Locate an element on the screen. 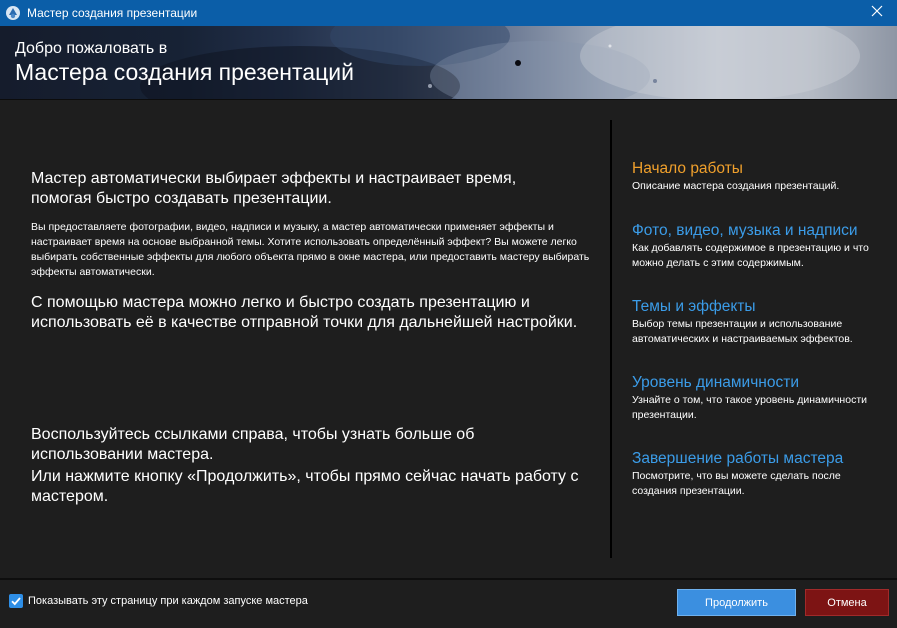 The height and width of the screenshot is (628, 897). continue-button: Продолжить is located at coordinates (736, 602).